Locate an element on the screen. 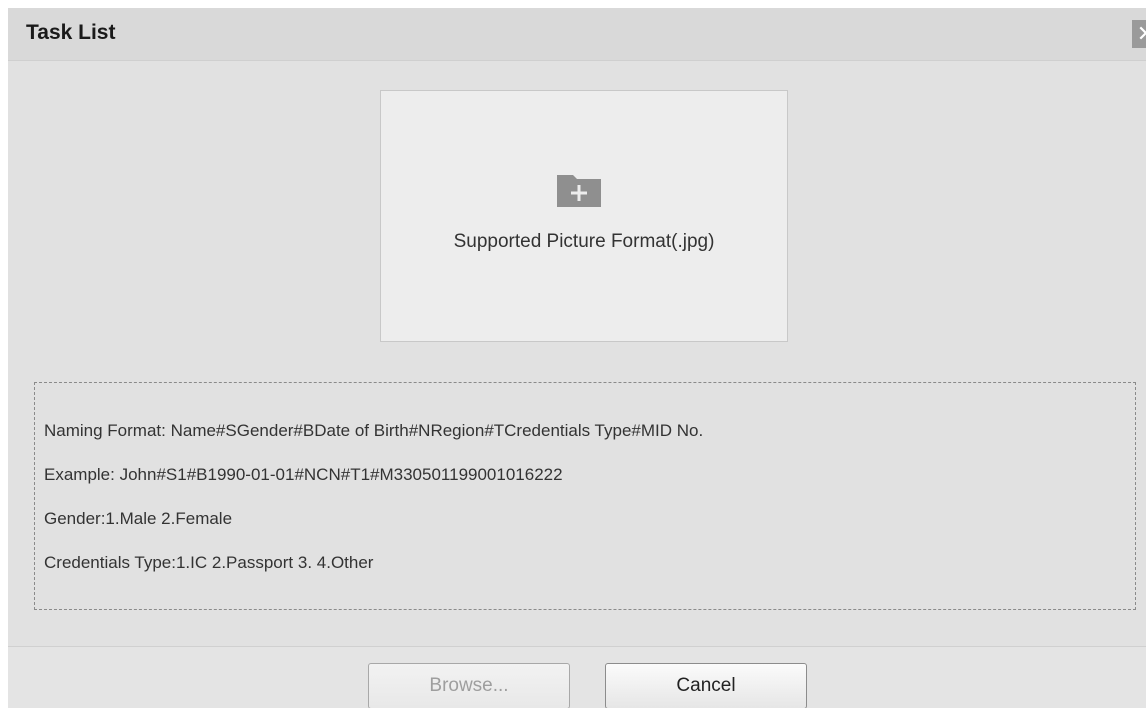 The height and width of the screenshot is (708, 1146). upload-drop-area: Supported Picture Format(.jpg) is located at coordinates (584, 216).